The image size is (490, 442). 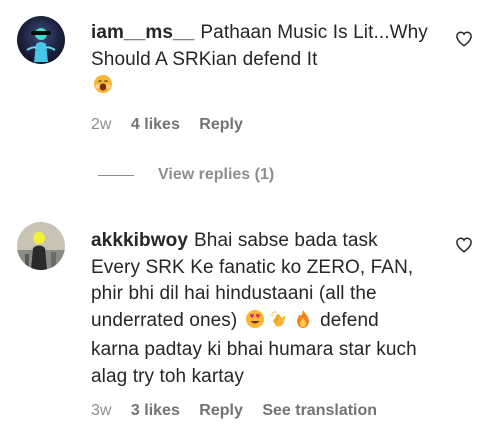 I want to click on view-replies-button: View replies (1), so click(x=186, y=175).